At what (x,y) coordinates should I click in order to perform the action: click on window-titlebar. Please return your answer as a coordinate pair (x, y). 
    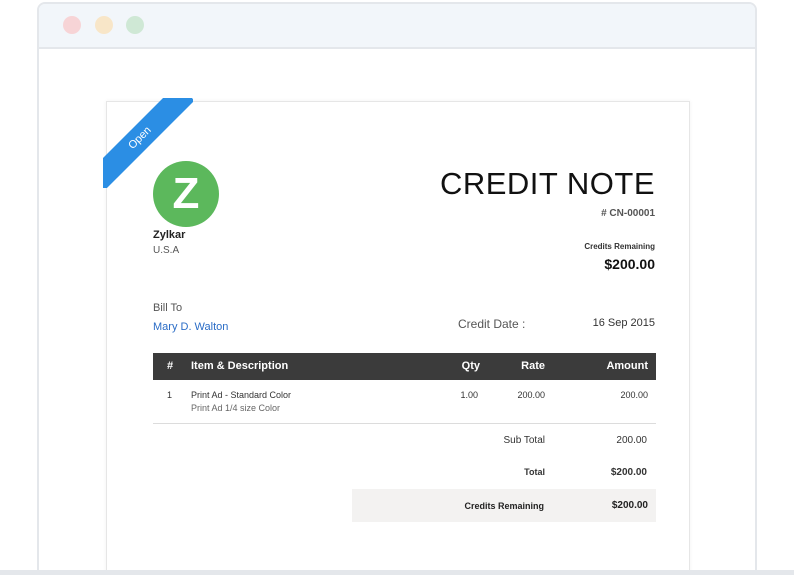
    Looking at the image, I should click on (397, 26).